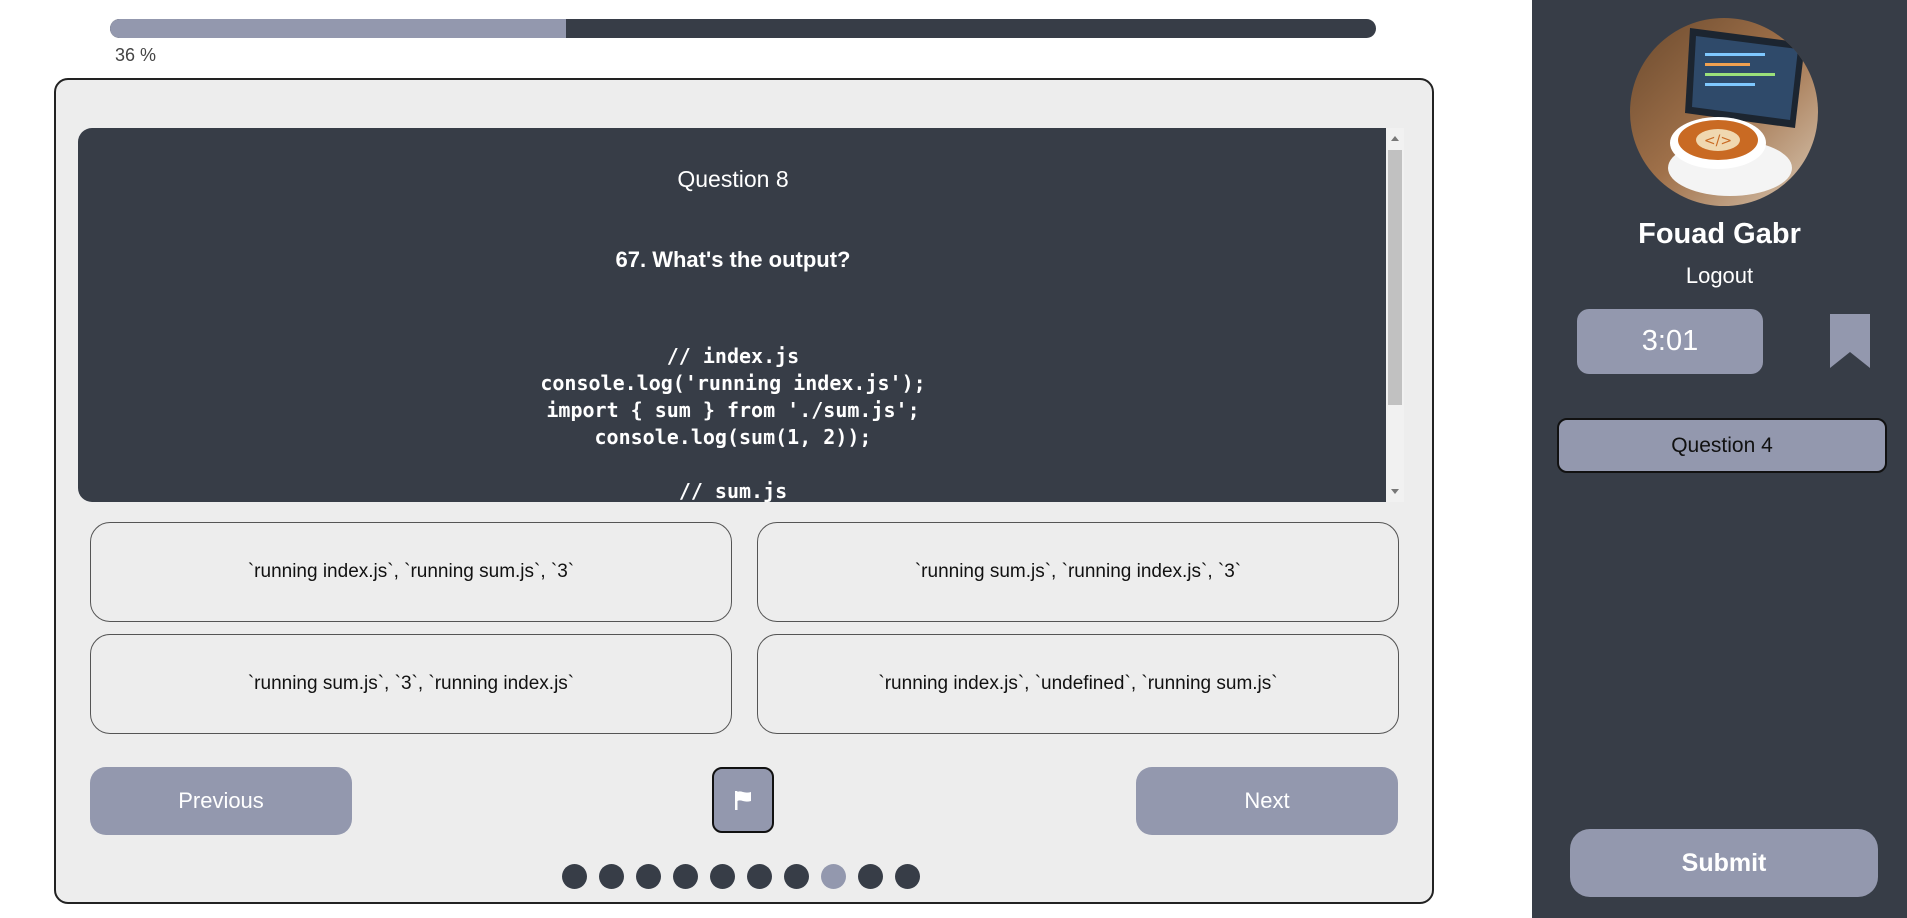 The image size is (1907, 918). Describe the element at coordinates (733, 259) in the screenshot. I see `question-title: 67. What's the output?` at that location.